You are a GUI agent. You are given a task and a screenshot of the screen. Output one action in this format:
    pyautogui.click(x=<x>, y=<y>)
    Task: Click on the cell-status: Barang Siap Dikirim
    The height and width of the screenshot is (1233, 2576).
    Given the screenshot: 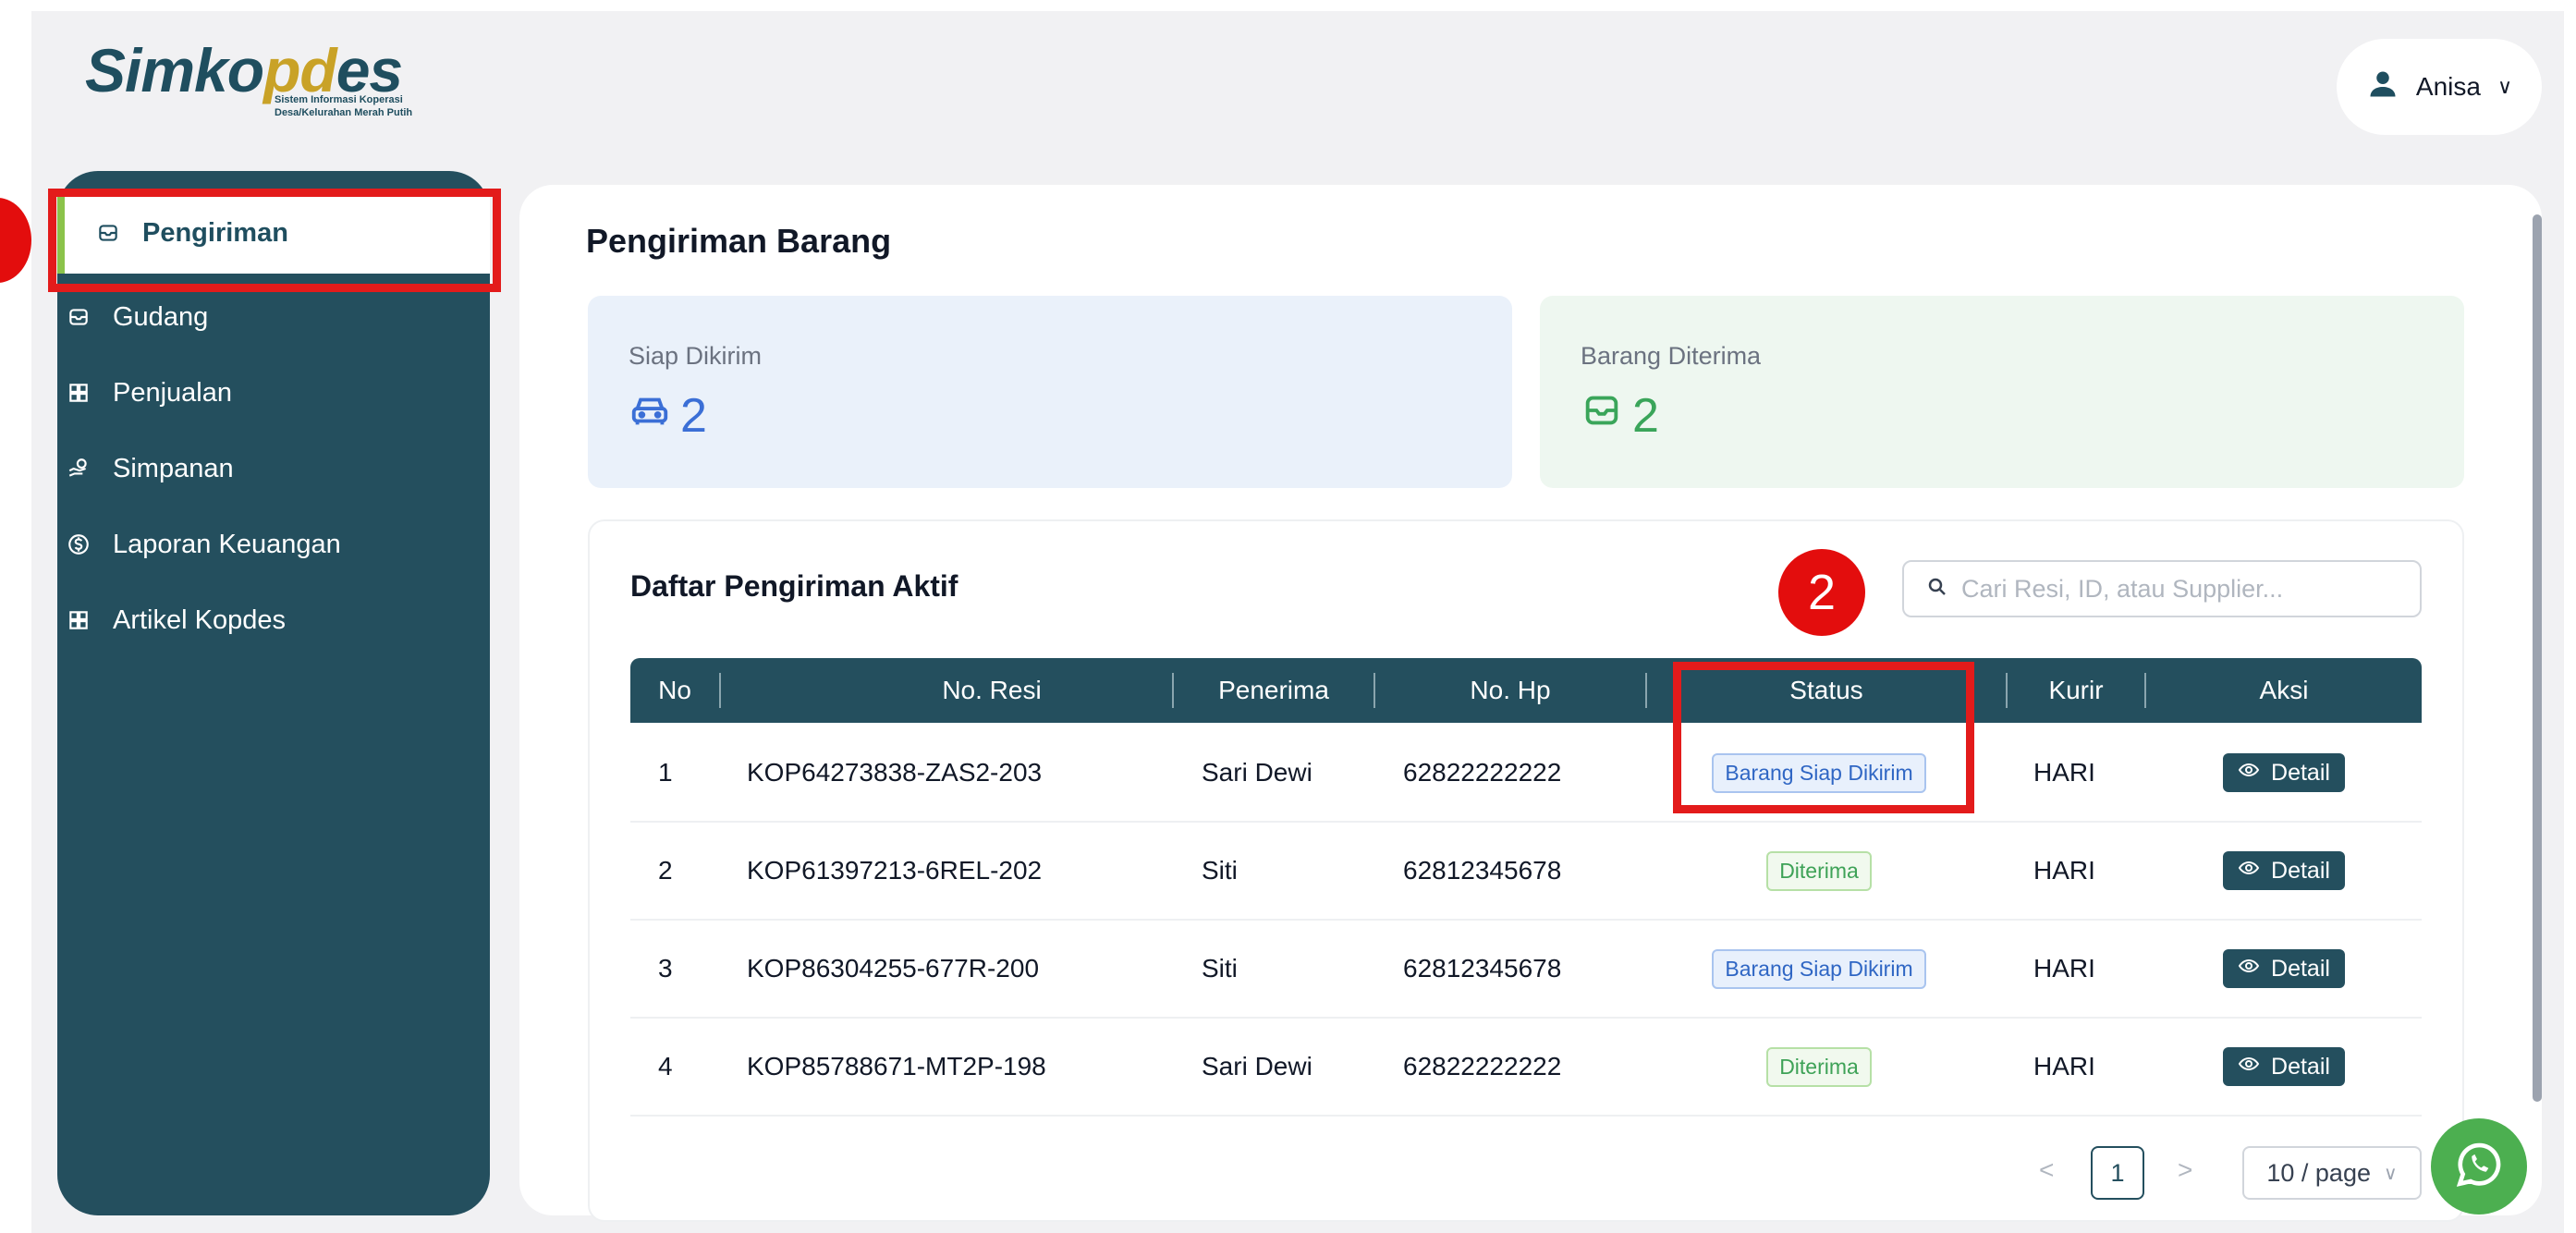 What is the action you would take?
    pyautogui.click(x=1819, y=969)
    